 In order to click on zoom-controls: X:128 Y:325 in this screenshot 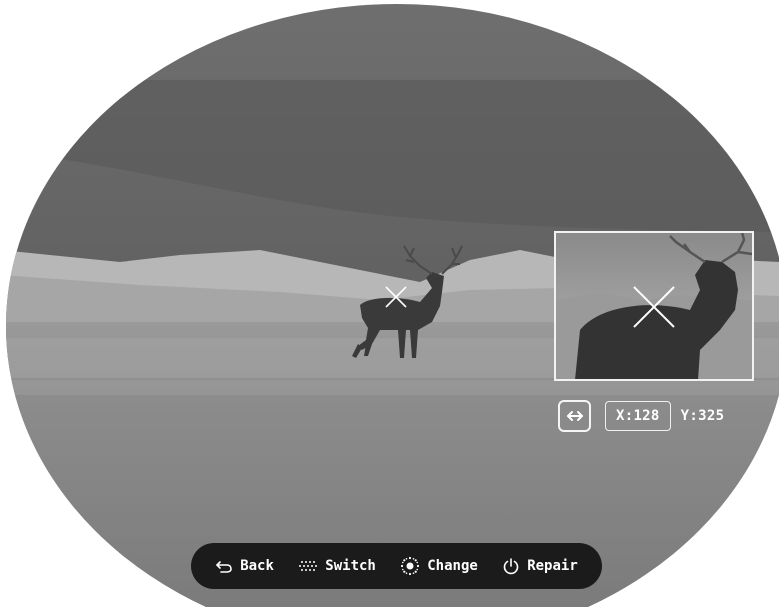, I will do `click(641, 416)`.